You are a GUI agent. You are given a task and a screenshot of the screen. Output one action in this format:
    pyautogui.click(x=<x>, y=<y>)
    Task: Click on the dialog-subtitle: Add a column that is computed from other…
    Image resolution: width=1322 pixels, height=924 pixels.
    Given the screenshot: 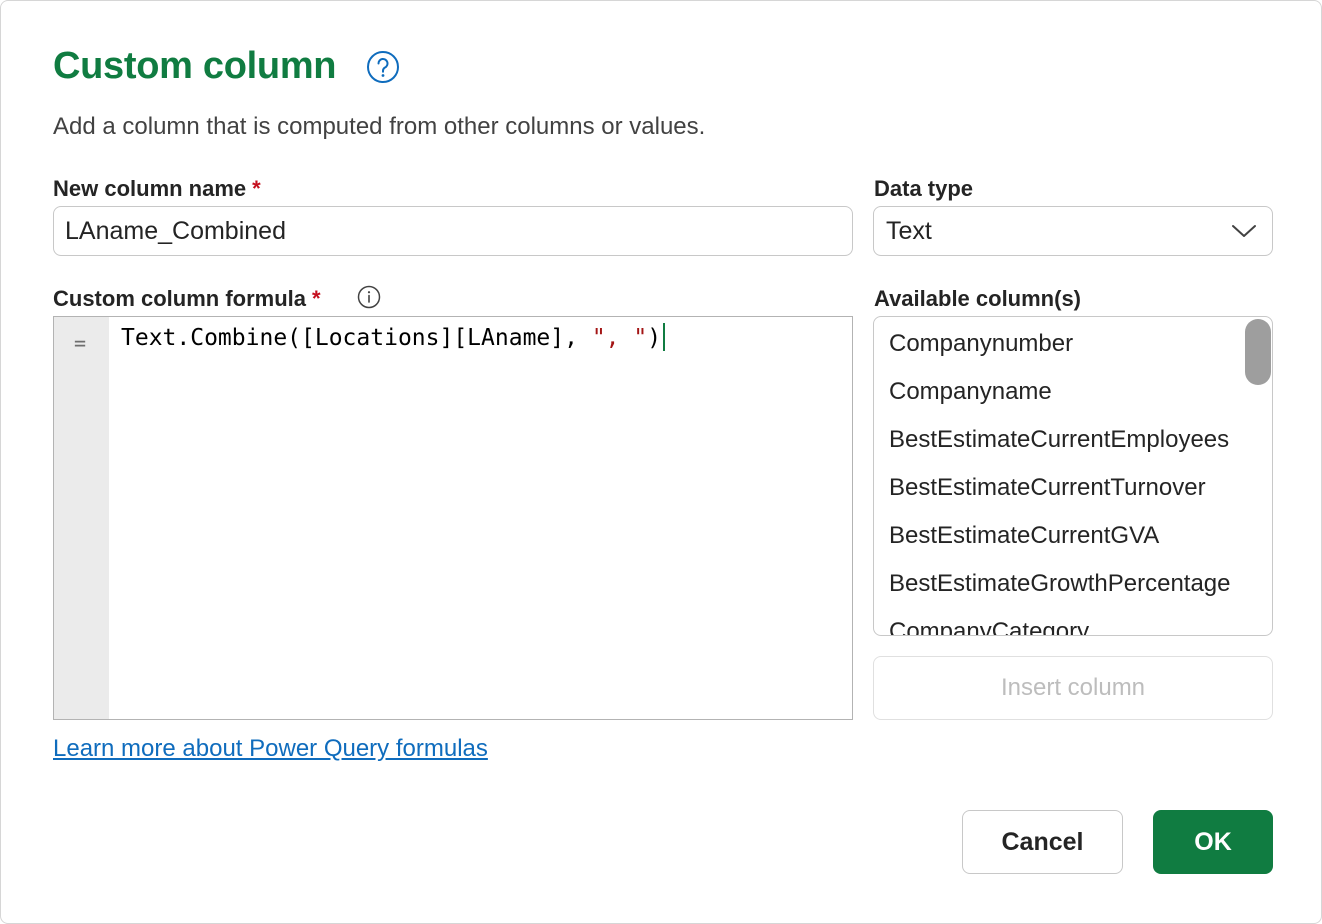 What is the action you would take?
    pyautogui.click(x=379, y=126)
    